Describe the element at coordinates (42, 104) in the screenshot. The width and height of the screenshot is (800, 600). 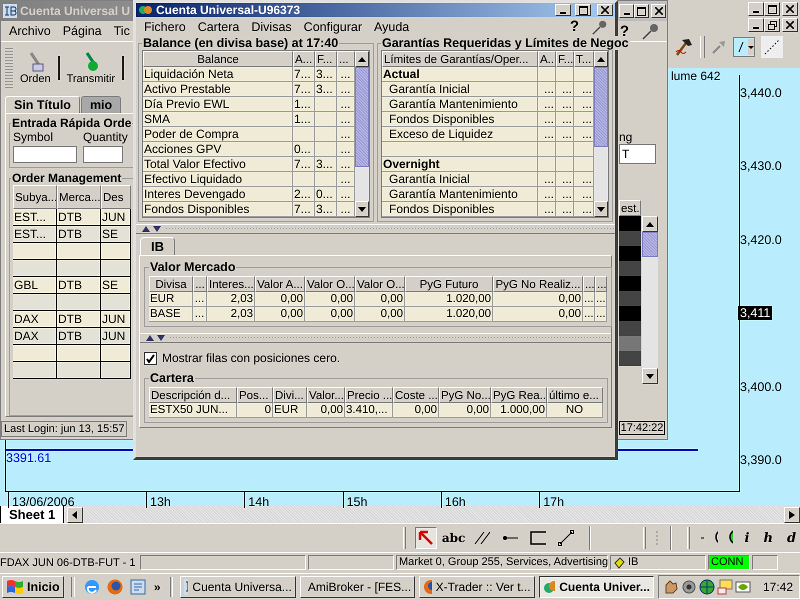
I see `tab: Sin Título` at that location.